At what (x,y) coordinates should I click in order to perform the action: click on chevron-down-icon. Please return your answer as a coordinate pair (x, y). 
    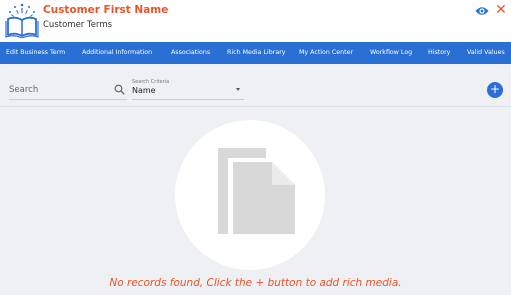
    Looking at the image, I should click on (238, 89).